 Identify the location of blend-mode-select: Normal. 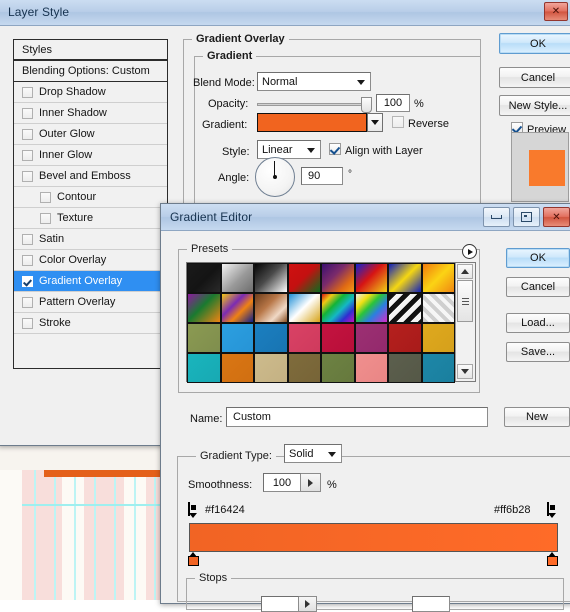
(314, 81).